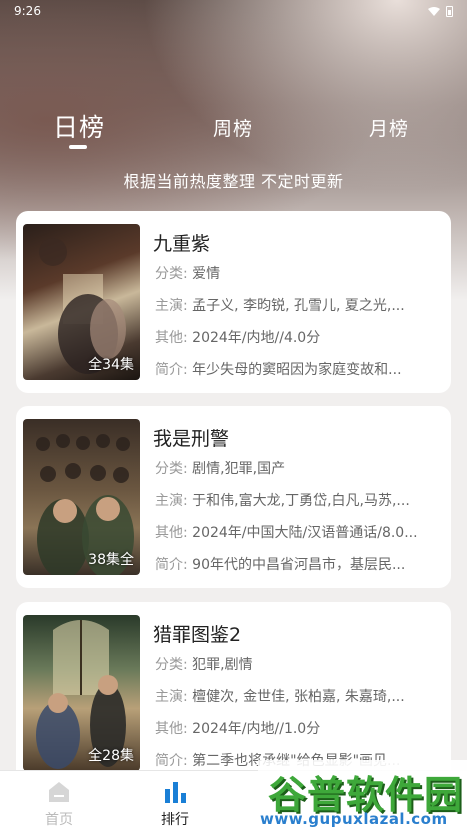 The height and width of the screenshot is (831, 467). Describe the element at coordinates (449, 11) in the screenshot. I see `battery-icon` at that location.